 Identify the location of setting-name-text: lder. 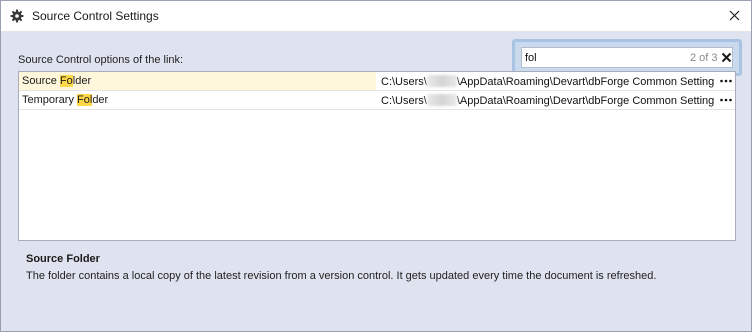
(82, 81).